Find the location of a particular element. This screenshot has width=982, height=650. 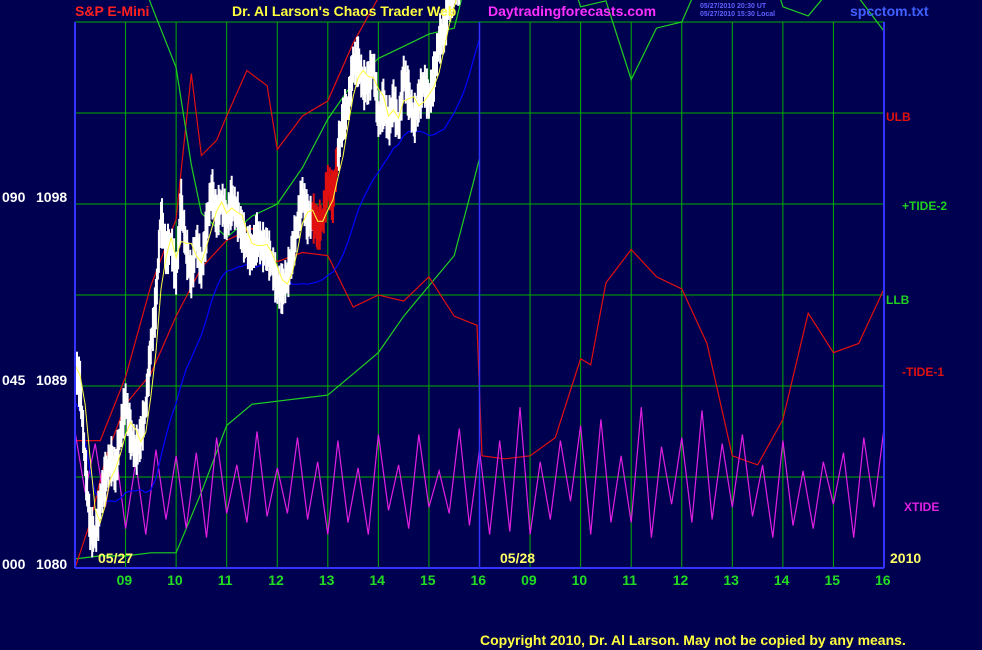

y-tick-label-mid: 1089 is located at coordinates (52, 380).